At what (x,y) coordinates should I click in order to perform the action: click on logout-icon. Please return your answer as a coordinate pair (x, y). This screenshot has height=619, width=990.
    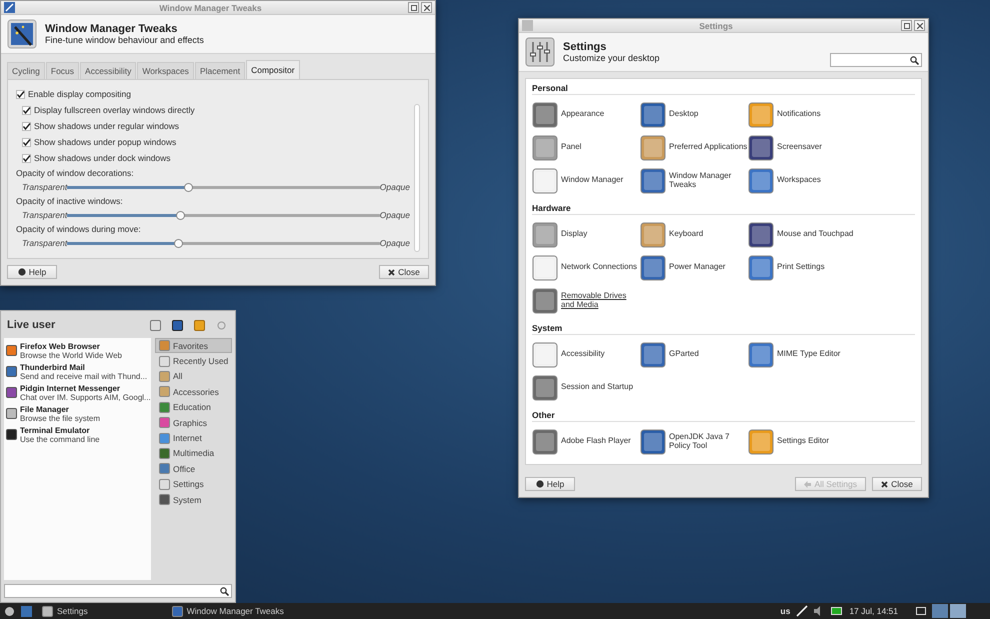
    Looking at the image, I should click on (199, 325).